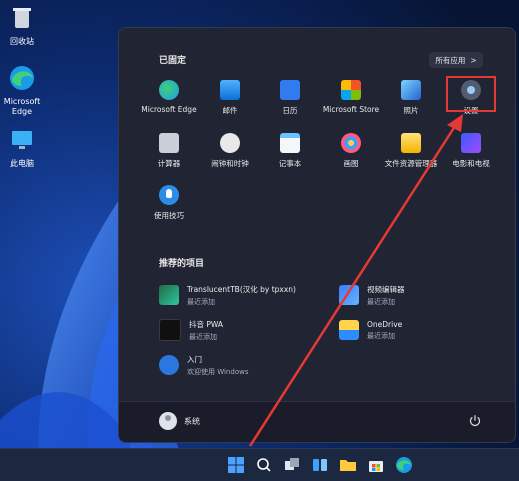 The width and height of the screenshot is (519, 481). What do you see at coordinates (471, 163) in the screenshot?
I see `app-label: 电影和电视` at bounding box center [471, 163].